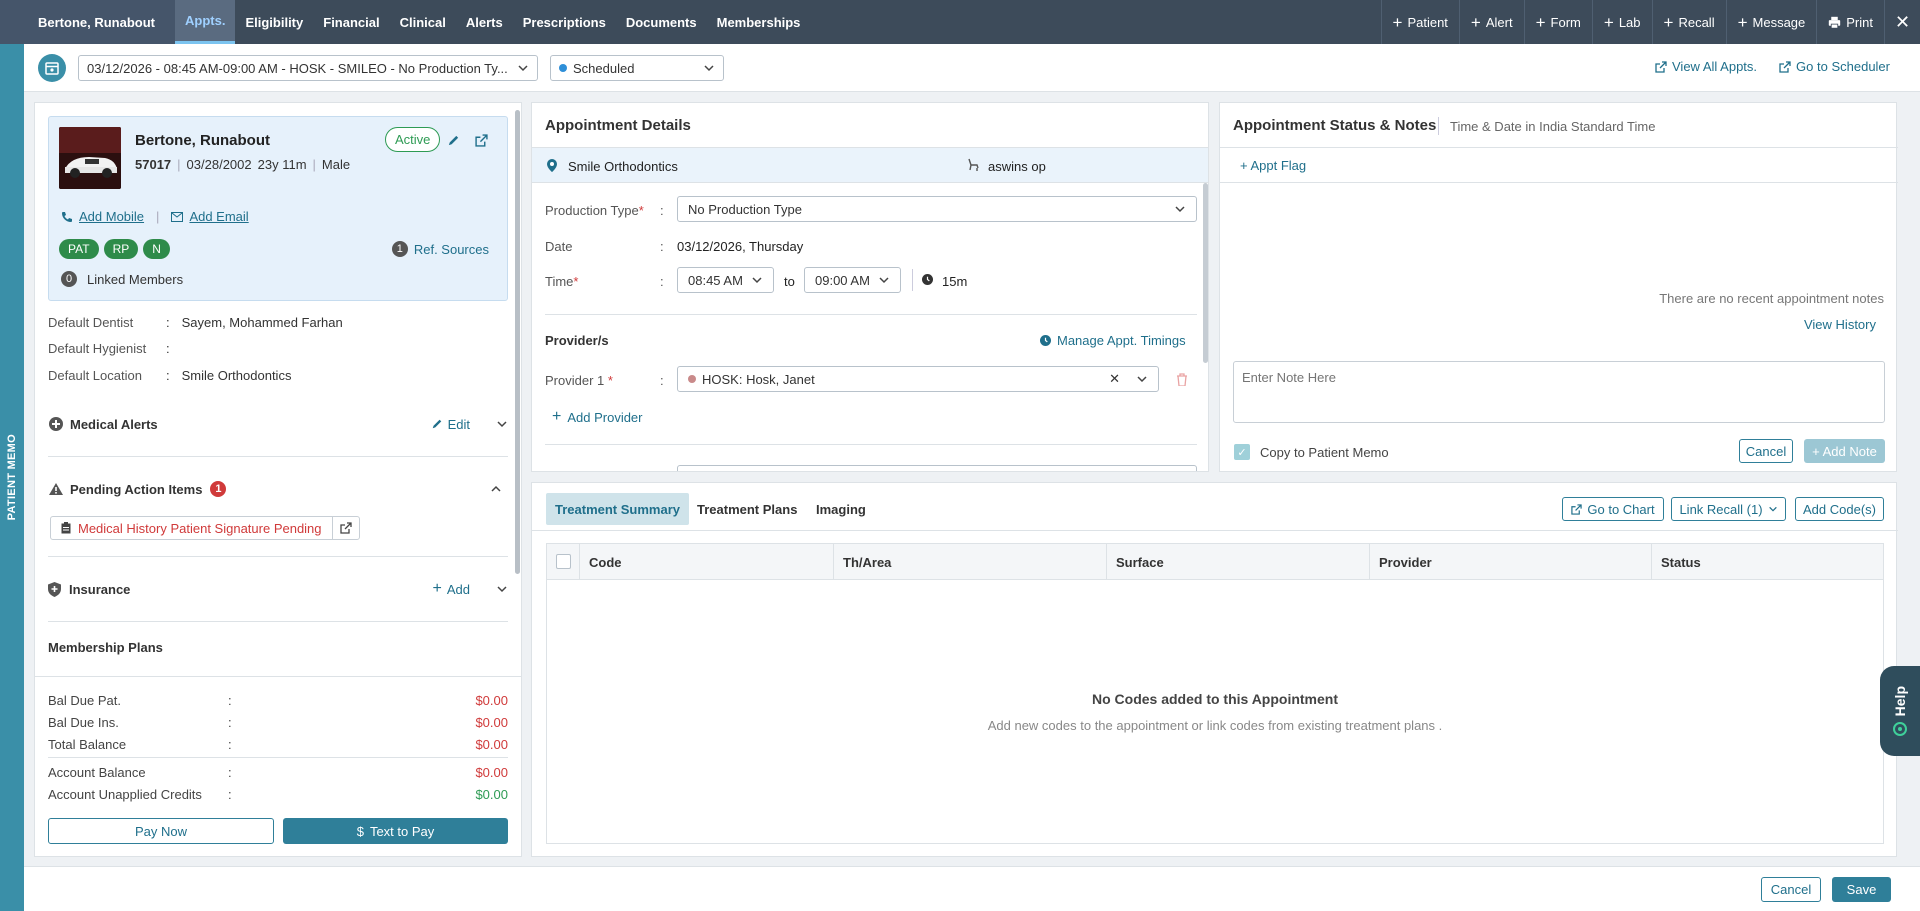 The image size is (1920, 911). I want to click on nav-appts: Appts., so click(205, 22).